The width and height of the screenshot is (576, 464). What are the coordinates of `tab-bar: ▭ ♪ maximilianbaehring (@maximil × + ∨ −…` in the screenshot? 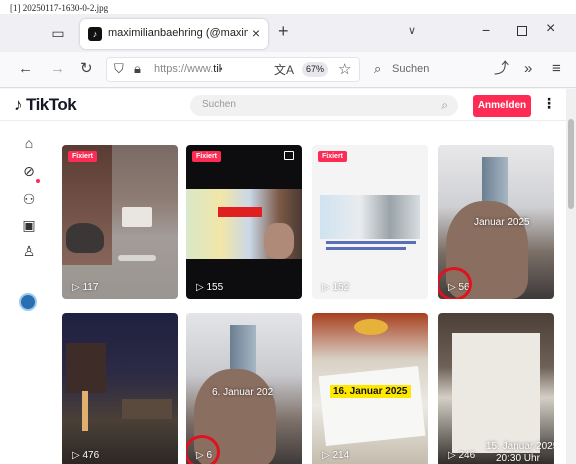 It's located at (288, 33).